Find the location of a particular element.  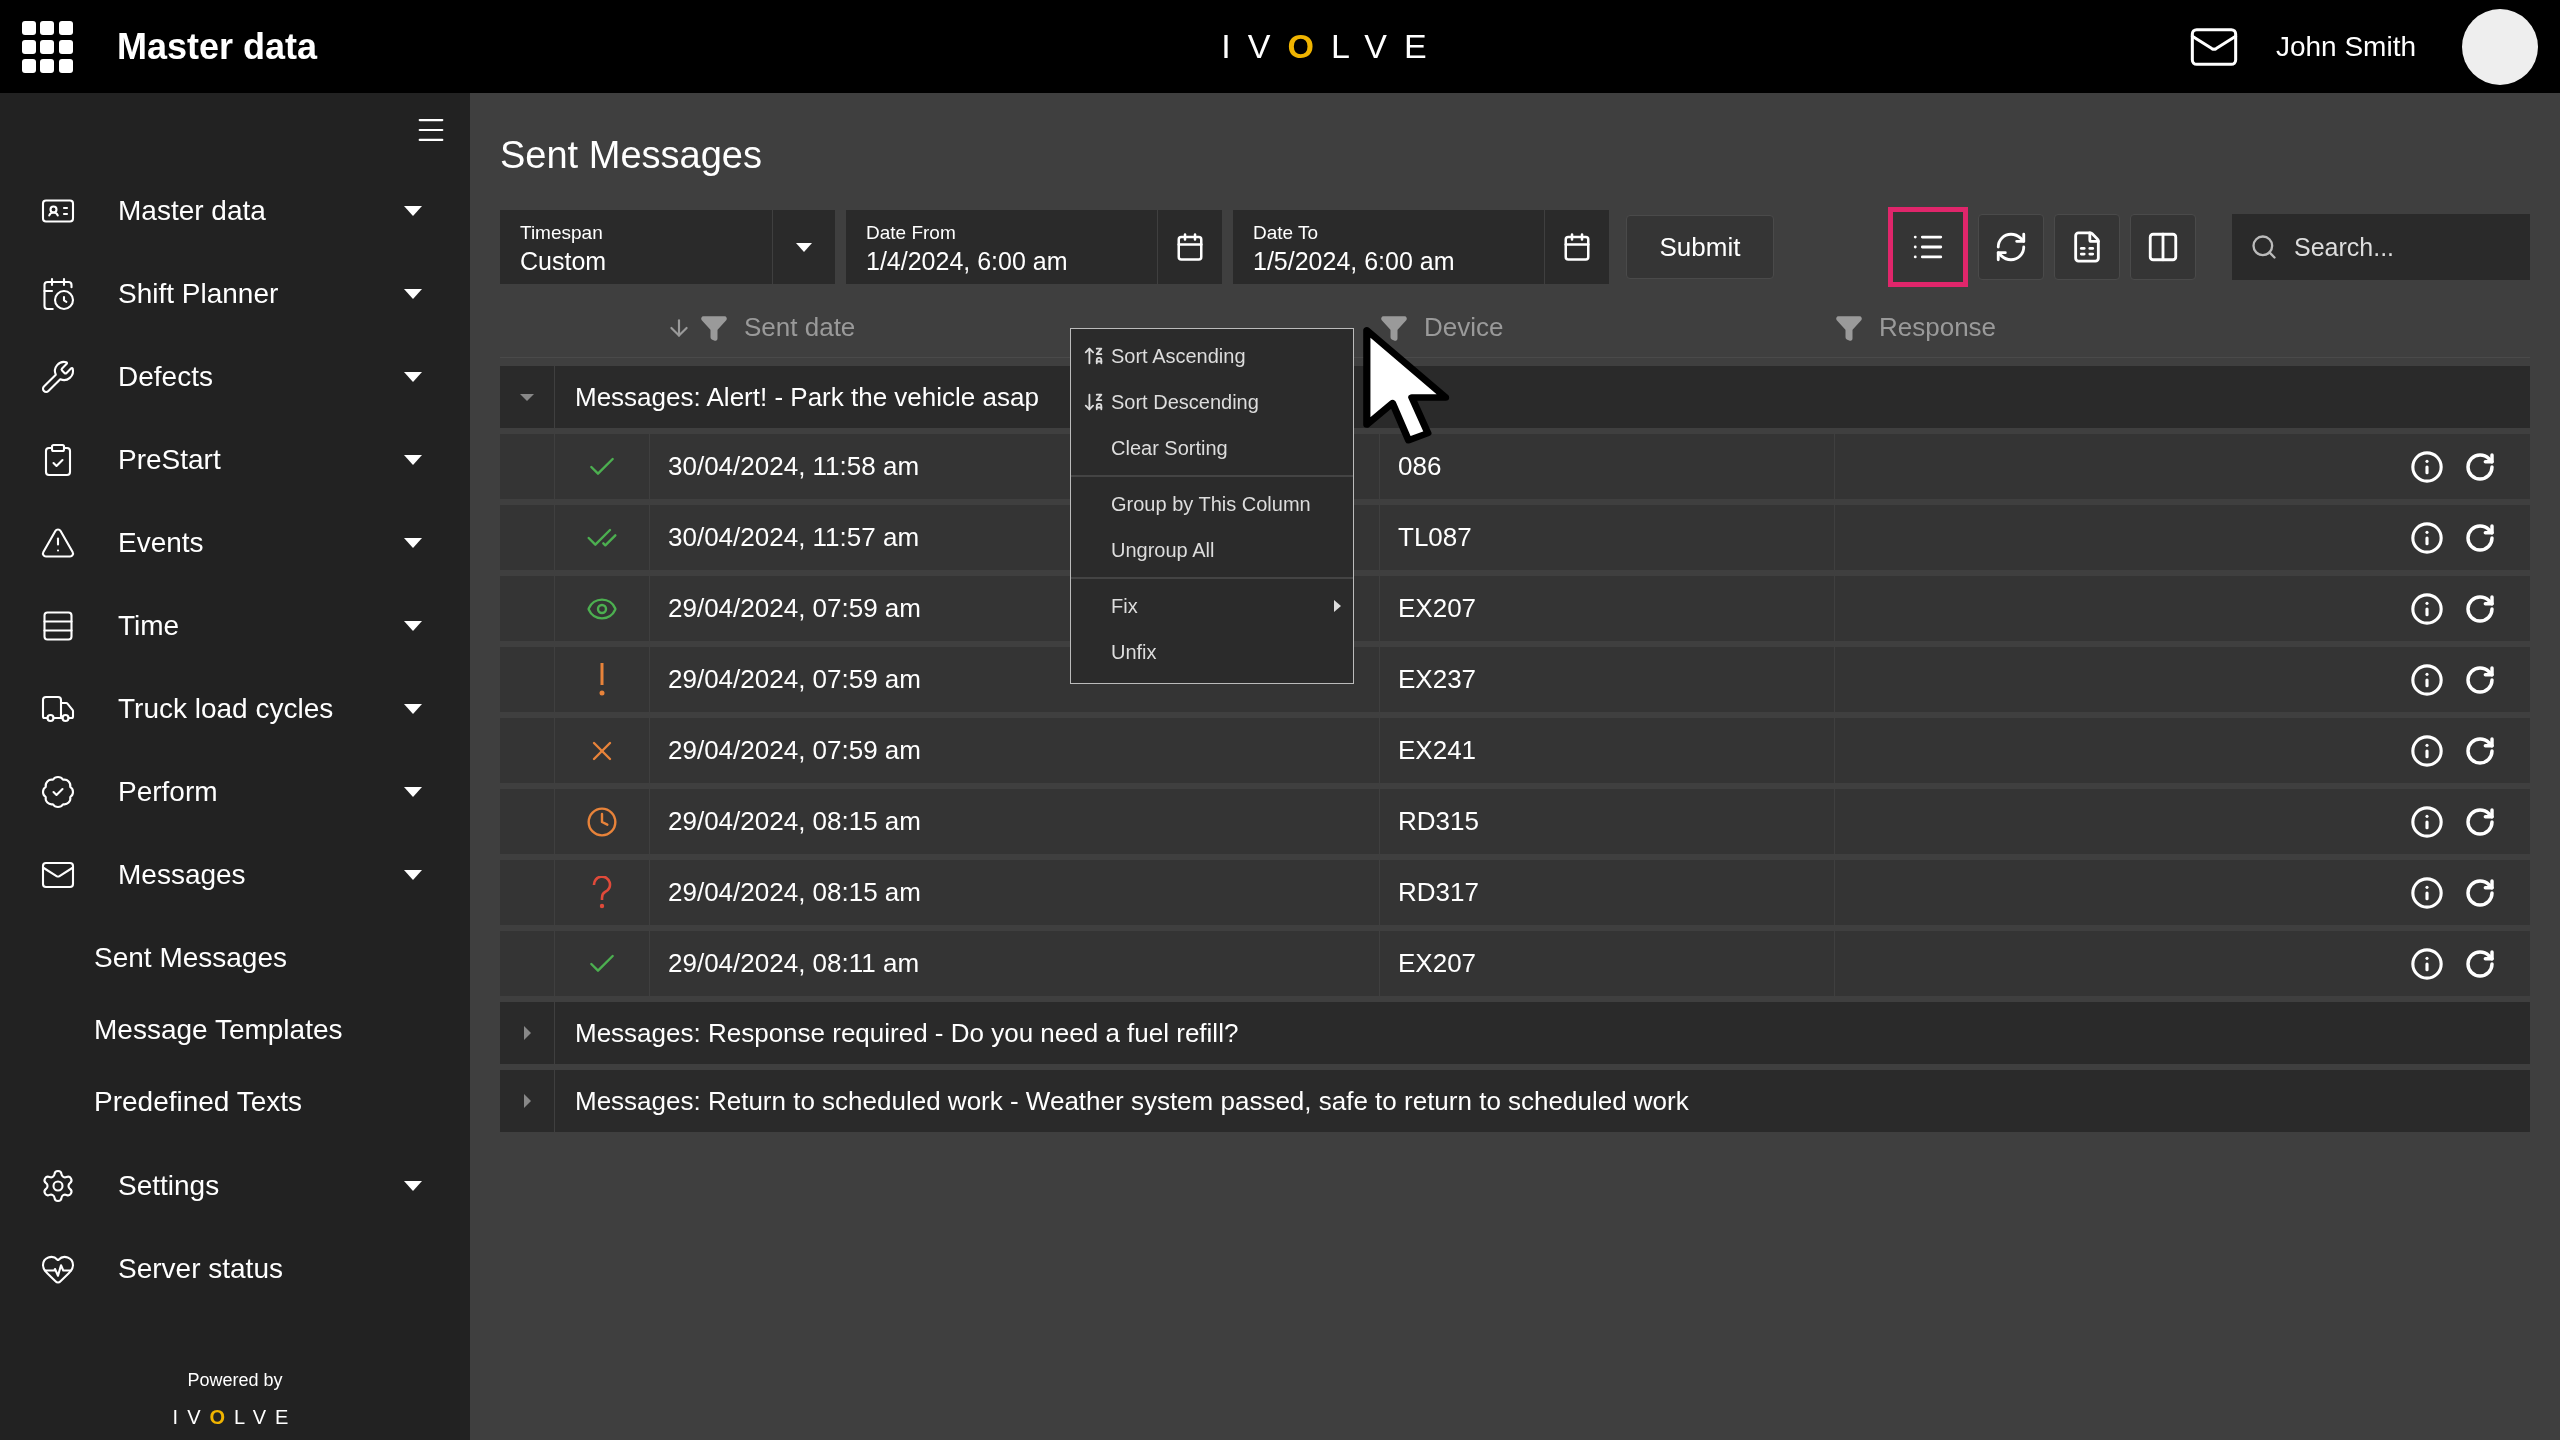

table-cell-text: 30/04/2024, 11:58 am is located at coordinates (794, 466).